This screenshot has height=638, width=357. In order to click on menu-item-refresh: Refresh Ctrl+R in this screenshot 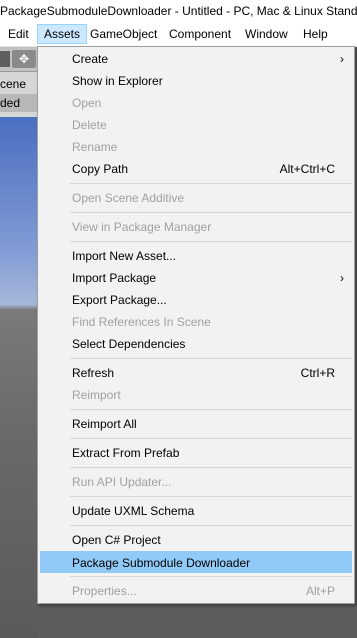, I will do `click(196, 373)`.